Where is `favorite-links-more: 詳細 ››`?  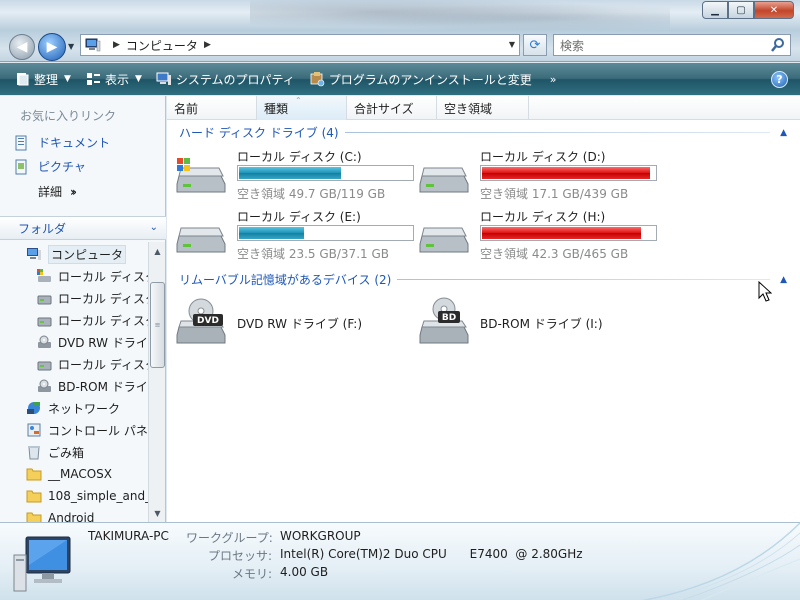 favorite-links-more: 詳細 ›› is located at coordinates (57, 191).